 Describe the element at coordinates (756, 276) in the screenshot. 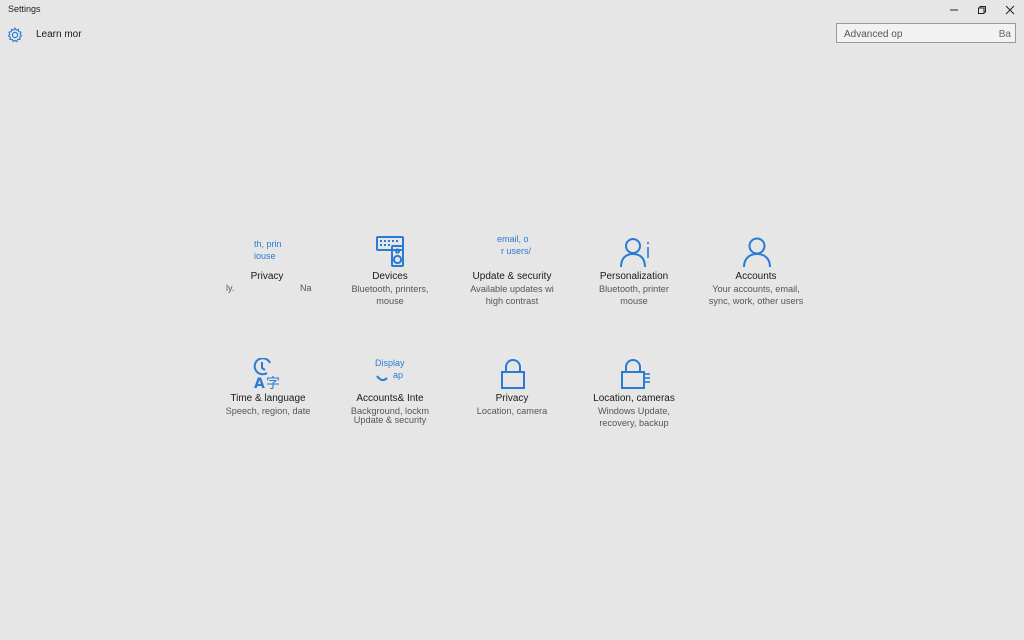

I see `tile-name: Accounts` at that location.